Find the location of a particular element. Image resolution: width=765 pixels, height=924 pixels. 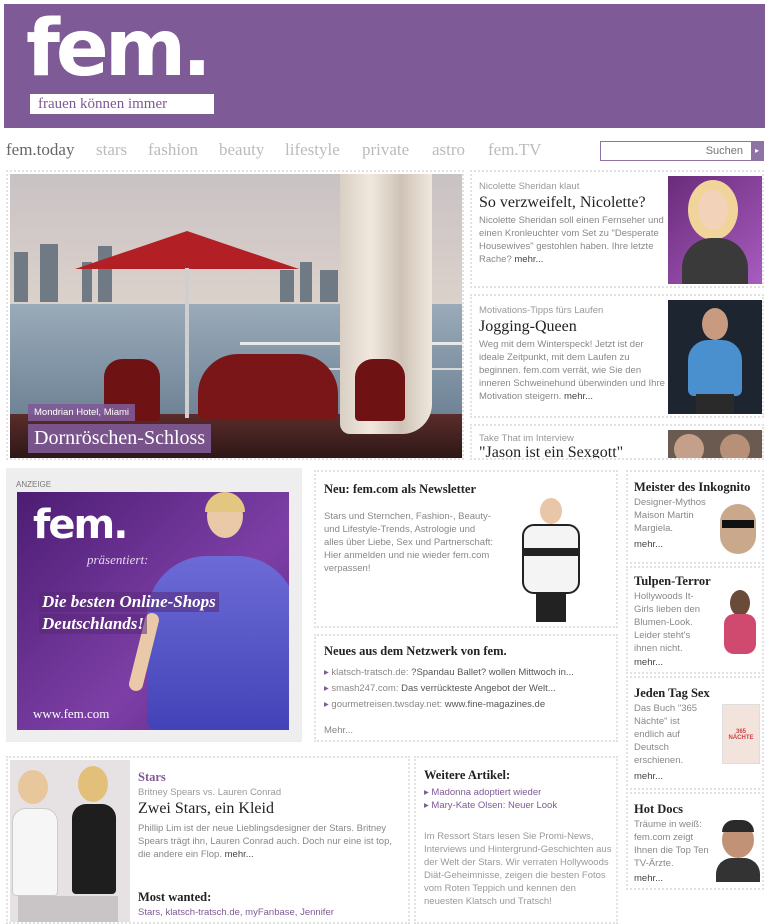

weitere-title: Weitere Artikel: is located at coordinates (467, 775).